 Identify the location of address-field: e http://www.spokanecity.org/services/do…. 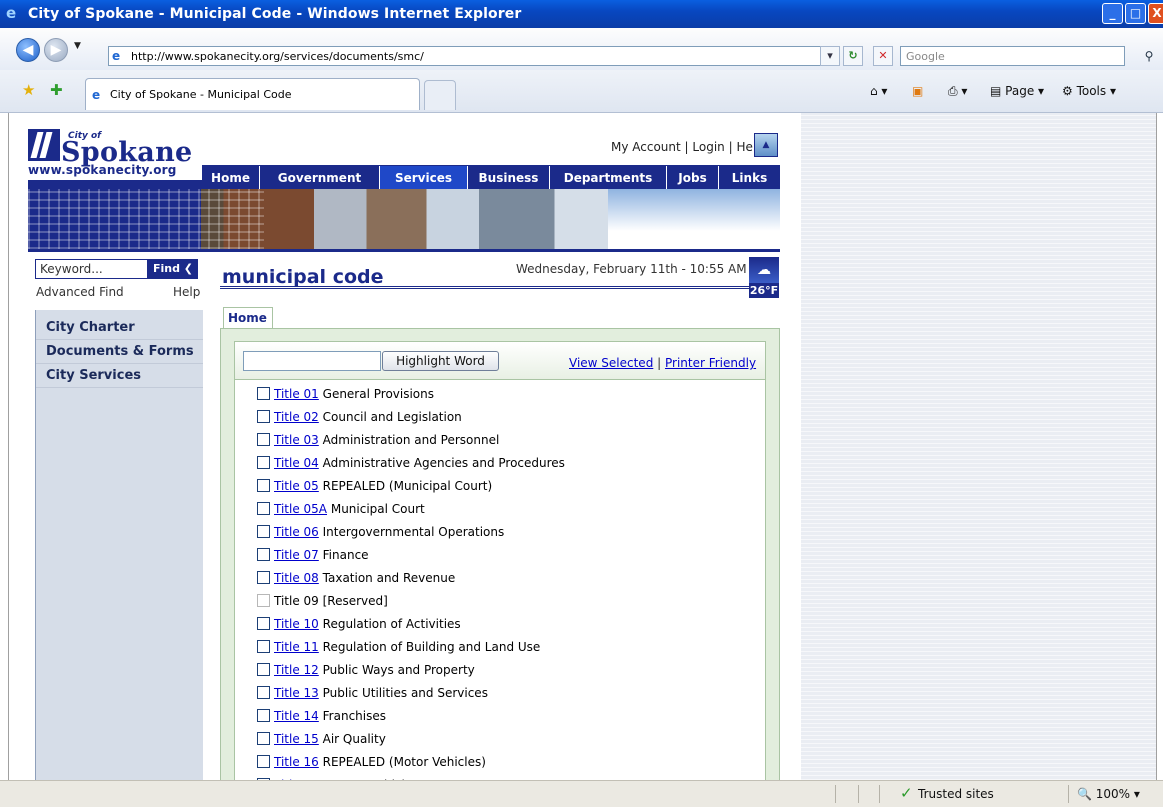
(470, 56).